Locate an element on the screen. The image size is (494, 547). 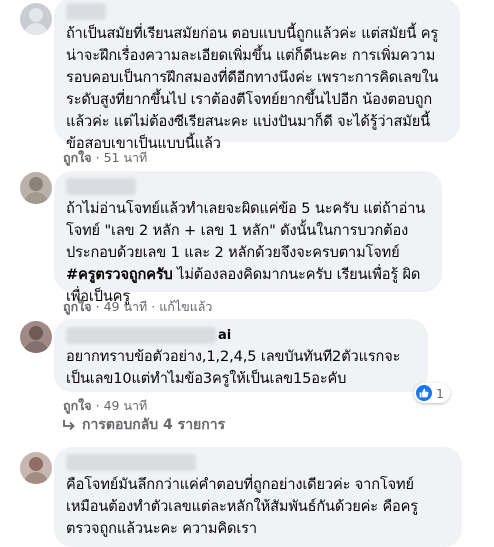
view-replies-link: การตอบกลับ 4 รายการ is located at coordinates (143, 425).